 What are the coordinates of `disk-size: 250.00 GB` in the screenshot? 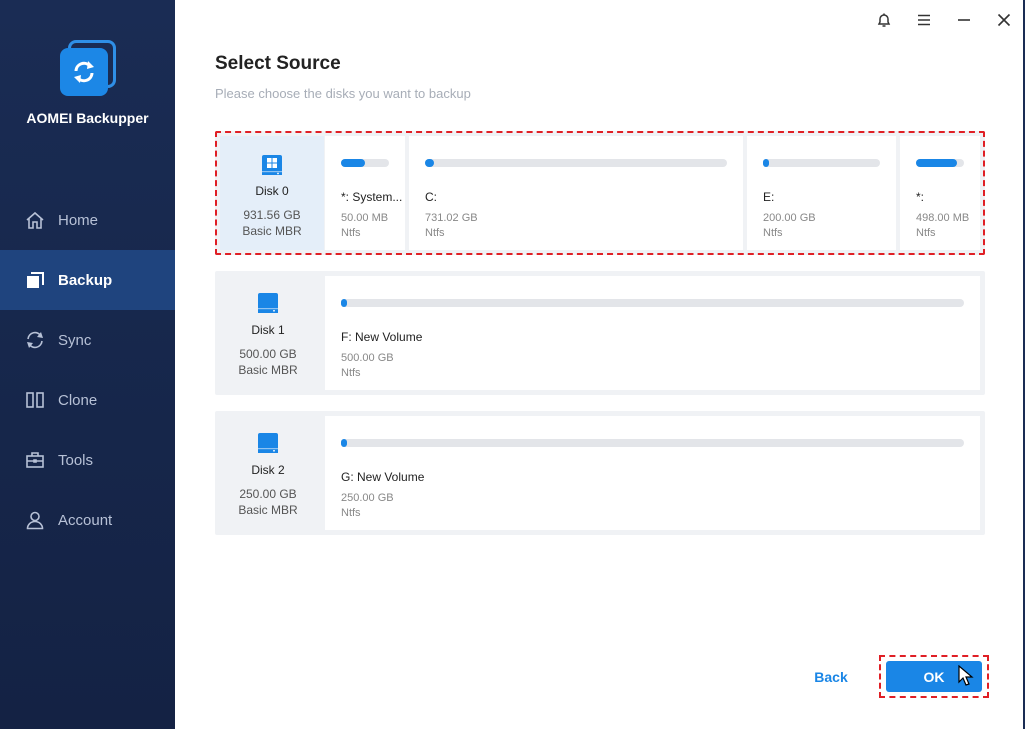 It's located at (268, 494).